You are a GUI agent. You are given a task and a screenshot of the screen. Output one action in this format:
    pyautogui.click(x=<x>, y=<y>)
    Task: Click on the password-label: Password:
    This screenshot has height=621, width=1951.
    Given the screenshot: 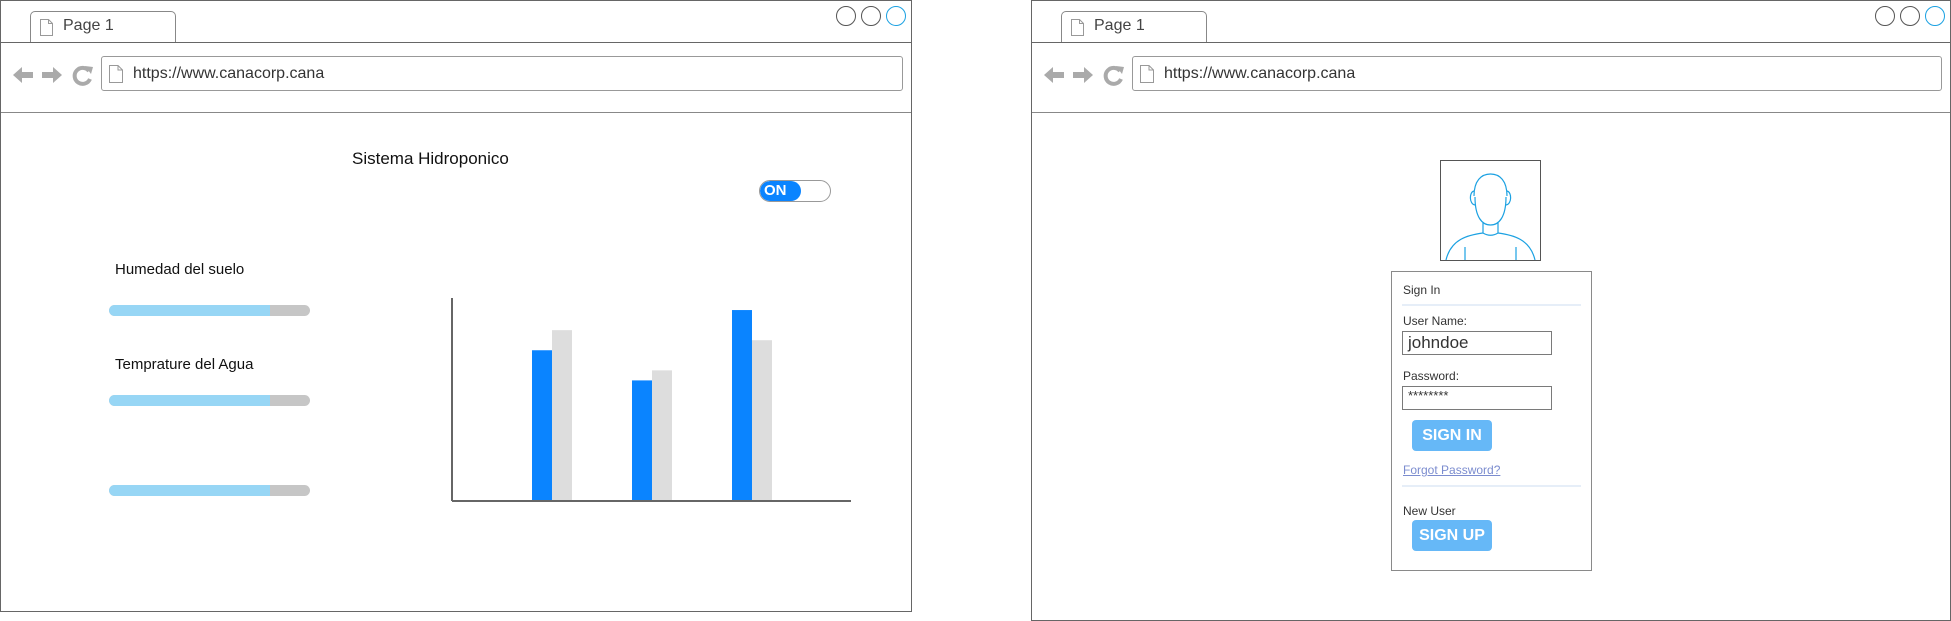 What is the action you would take?
    pyautogui.click(x=1431, y=376)
    